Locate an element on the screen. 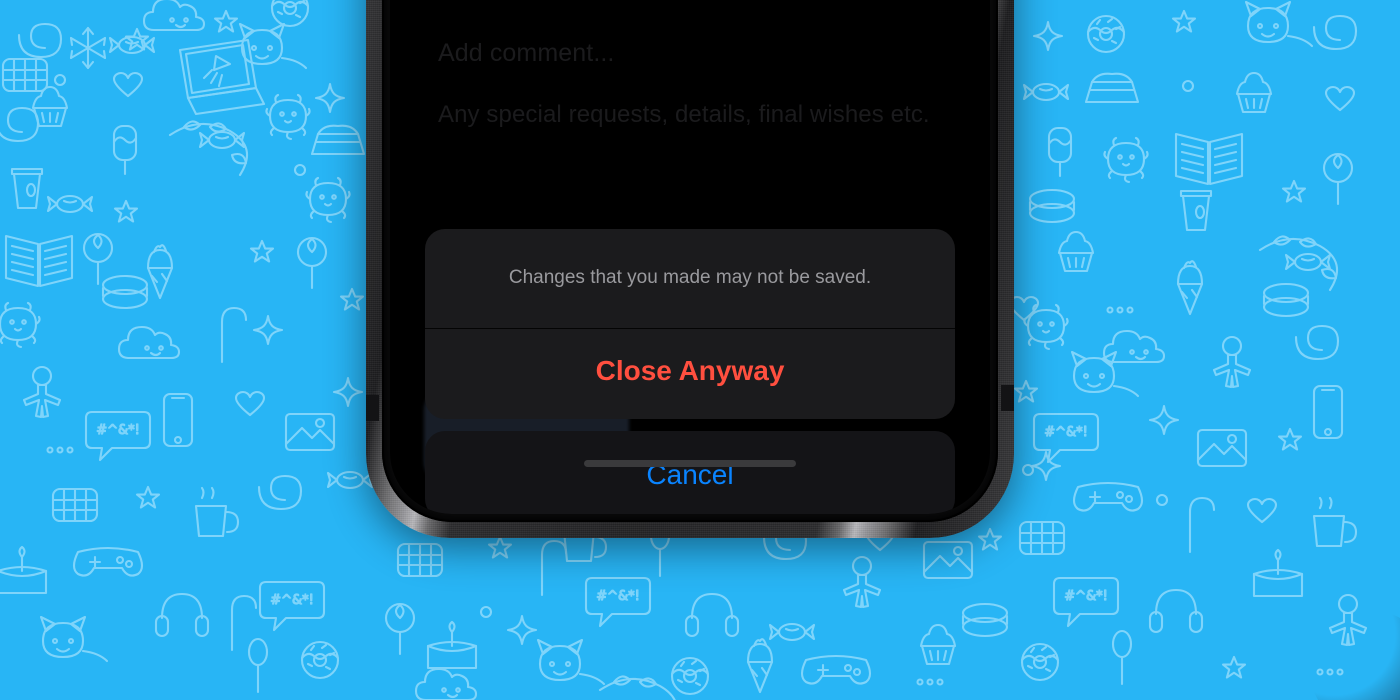  alert-divider is located at coordinates (690, 328).